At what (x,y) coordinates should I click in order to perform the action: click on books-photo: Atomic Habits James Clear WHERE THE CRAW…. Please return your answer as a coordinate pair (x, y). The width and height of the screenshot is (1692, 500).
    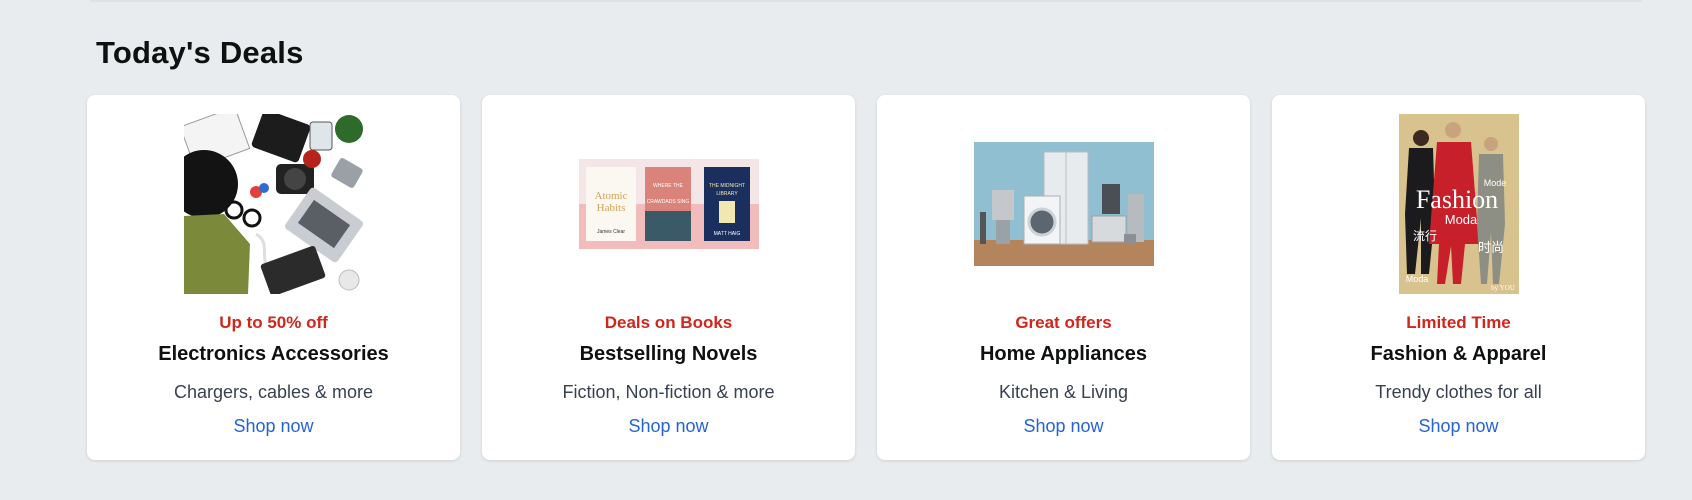
    Looking at the image, I should click on (668, 204).